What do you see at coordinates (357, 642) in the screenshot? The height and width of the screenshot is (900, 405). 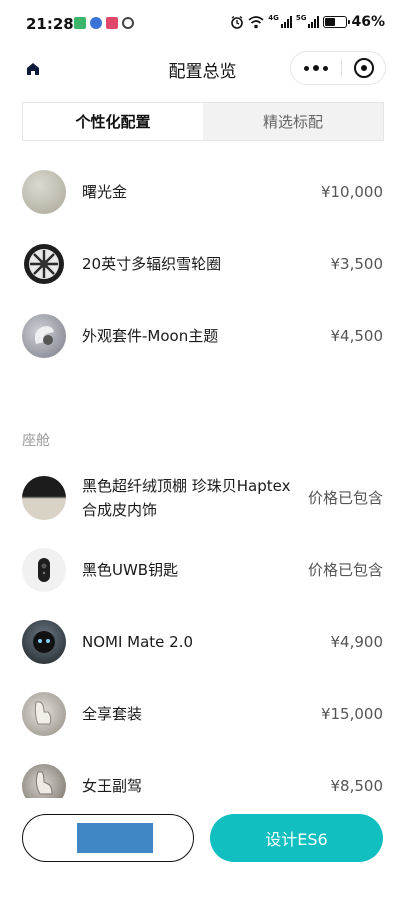 I see `item-price: ¥4,900` at bounding box center [357, 642].